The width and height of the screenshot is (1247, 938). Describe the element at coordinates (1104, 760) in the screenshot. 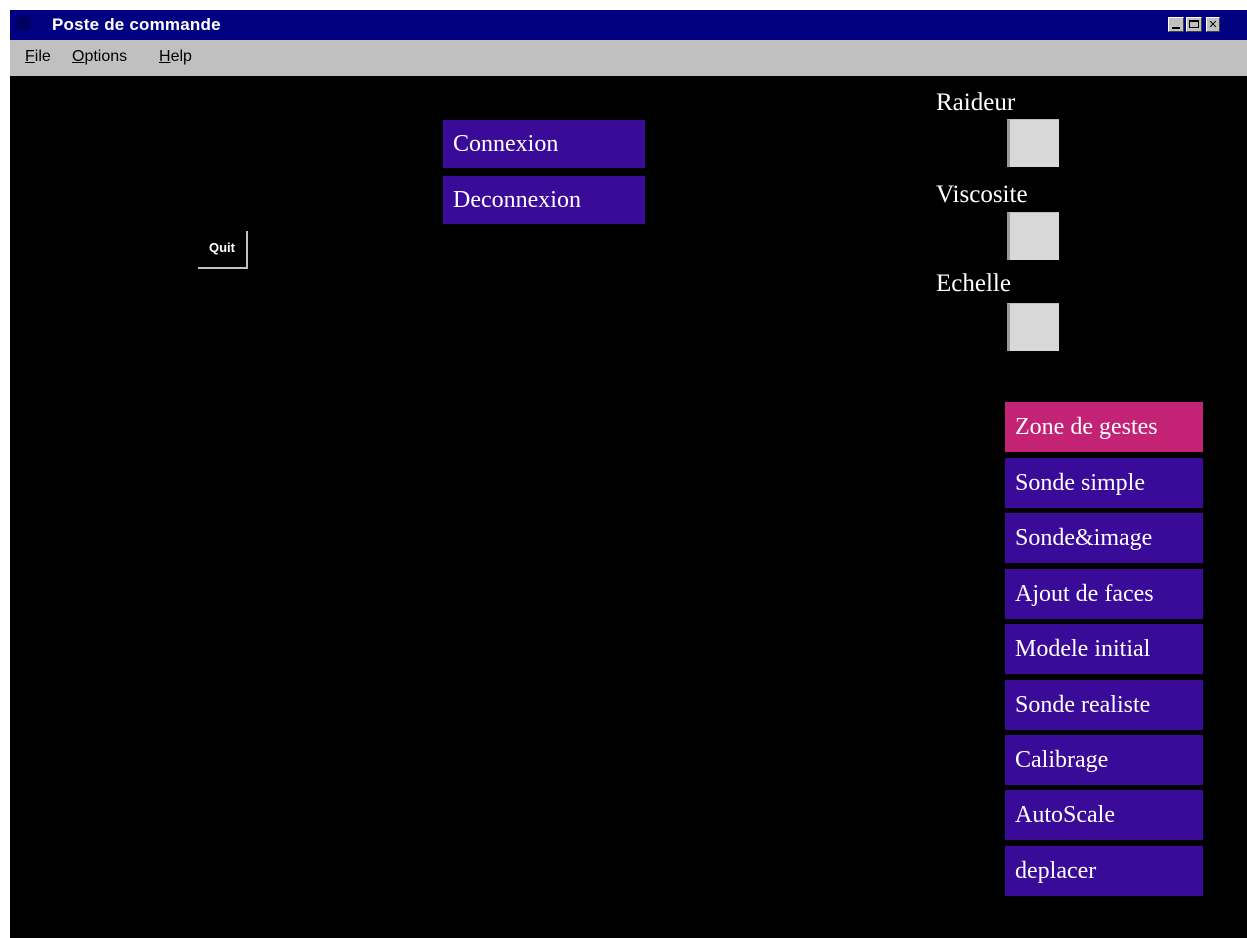

I see `calibrage-button: Calibrage` at that location.